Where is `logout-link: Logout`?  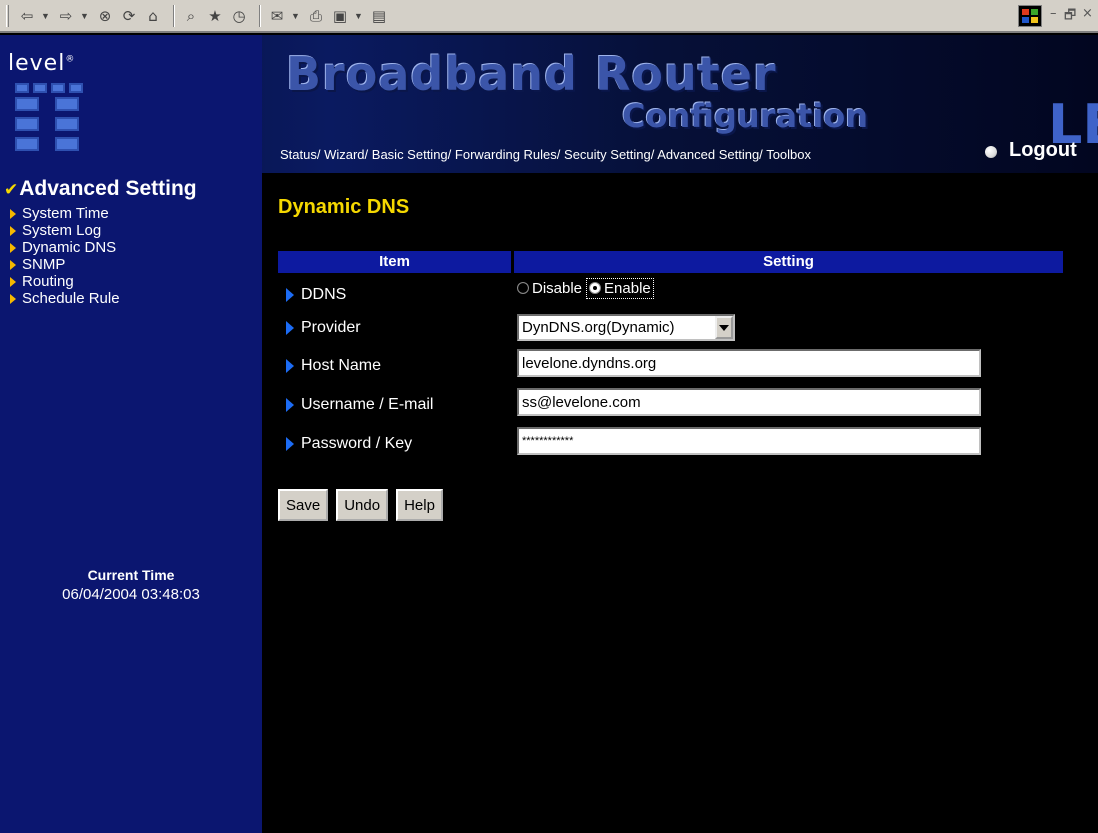 logout-link: Logout is located at coordinates (1043, 150).